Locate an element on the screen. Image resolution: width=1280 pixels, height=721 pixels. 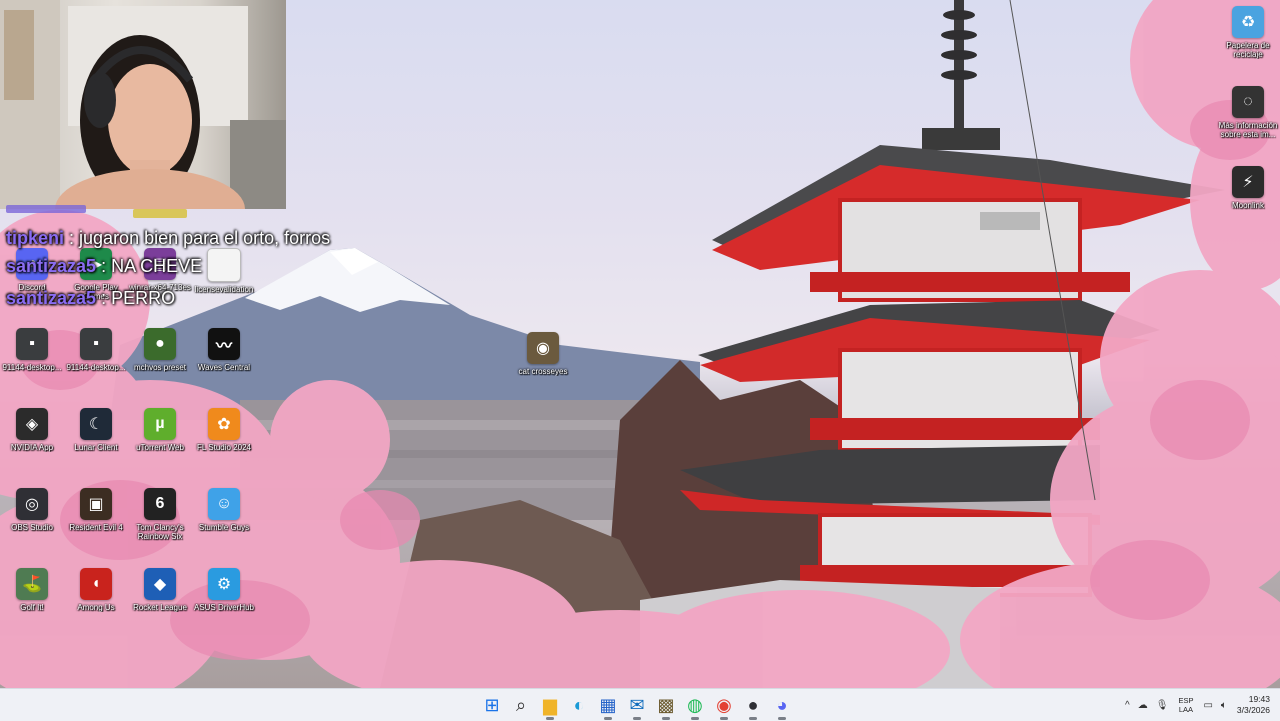
search-button: ⌕ is located at coordinates (521, 705).